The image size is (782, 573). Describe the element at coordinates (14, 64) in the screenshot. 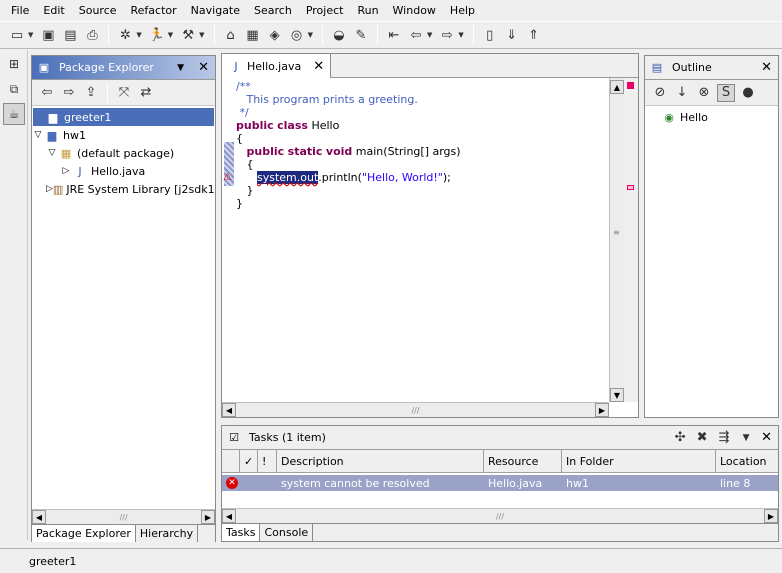

I see `open-perspective-icon: ⊞` at that location.